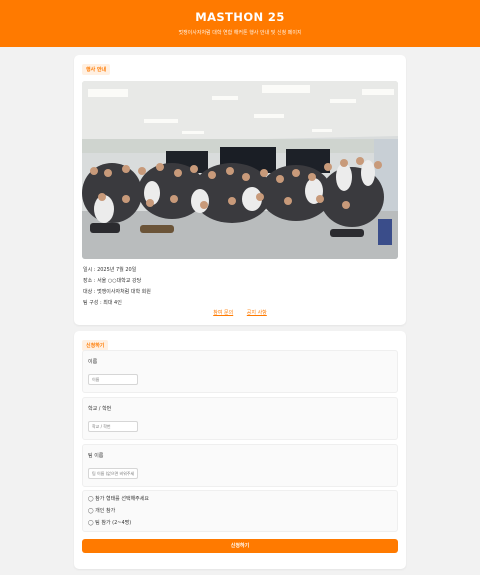 Image resolution: width=480 pixels, height=575 pixels. I want to click on radio-individual-label: ◯ 개인 참가, so click(102, 511).